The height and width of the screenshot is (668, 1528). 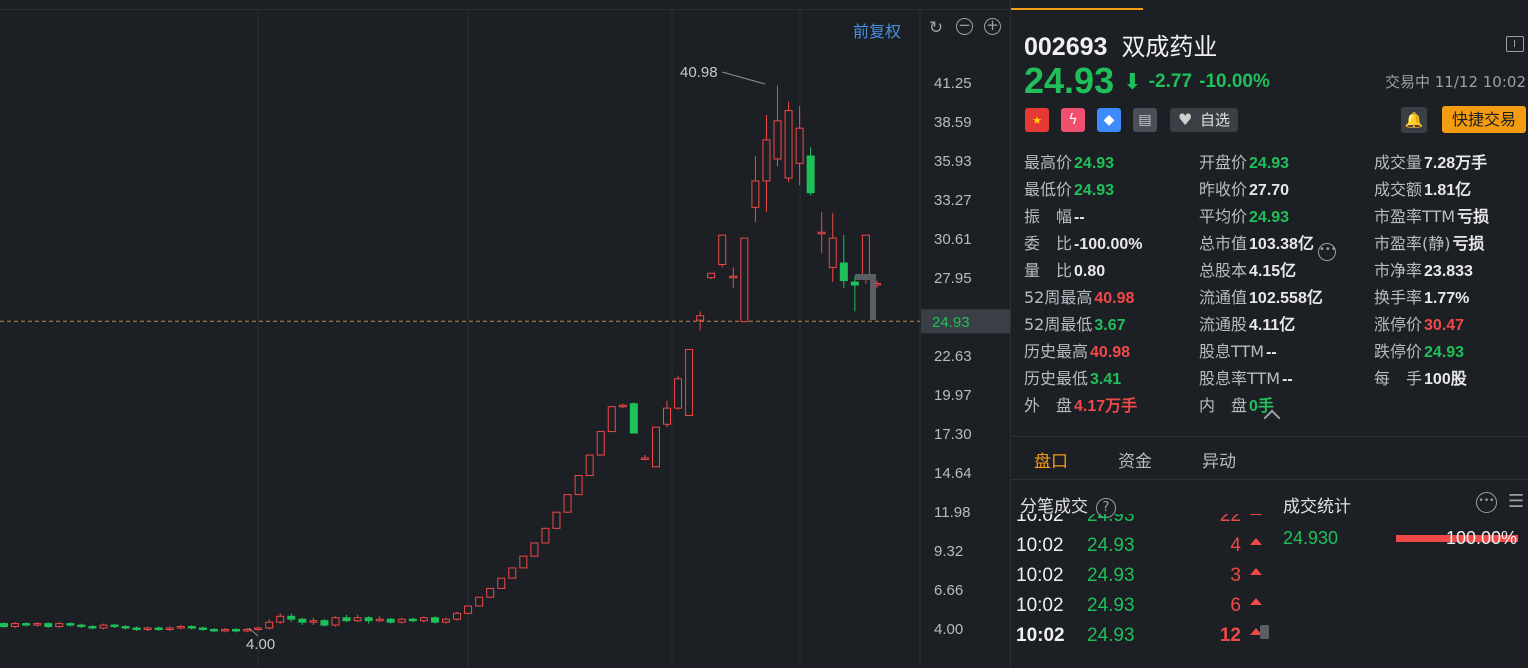 What do you see at coordinates (936, 28) in the screenshot?
I see `reset-icon: ↻` at bounding box center [936, 28].